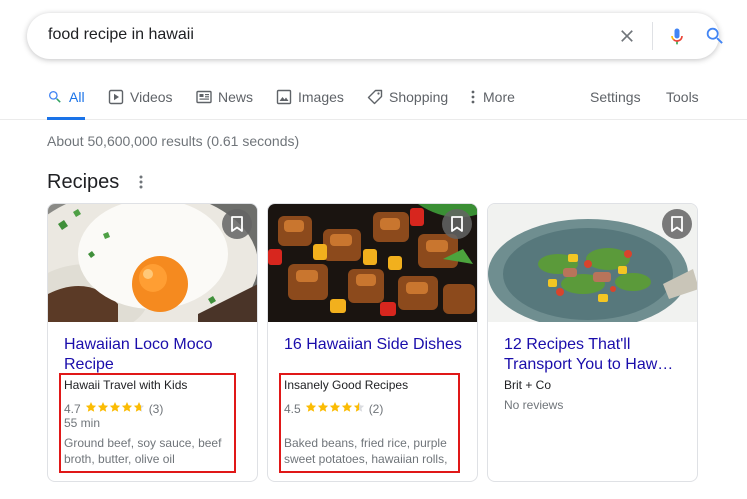  What do you see at coordinates (627, 36) in the screenshot?
I see `close-icon` at bounding box center [627, 36].